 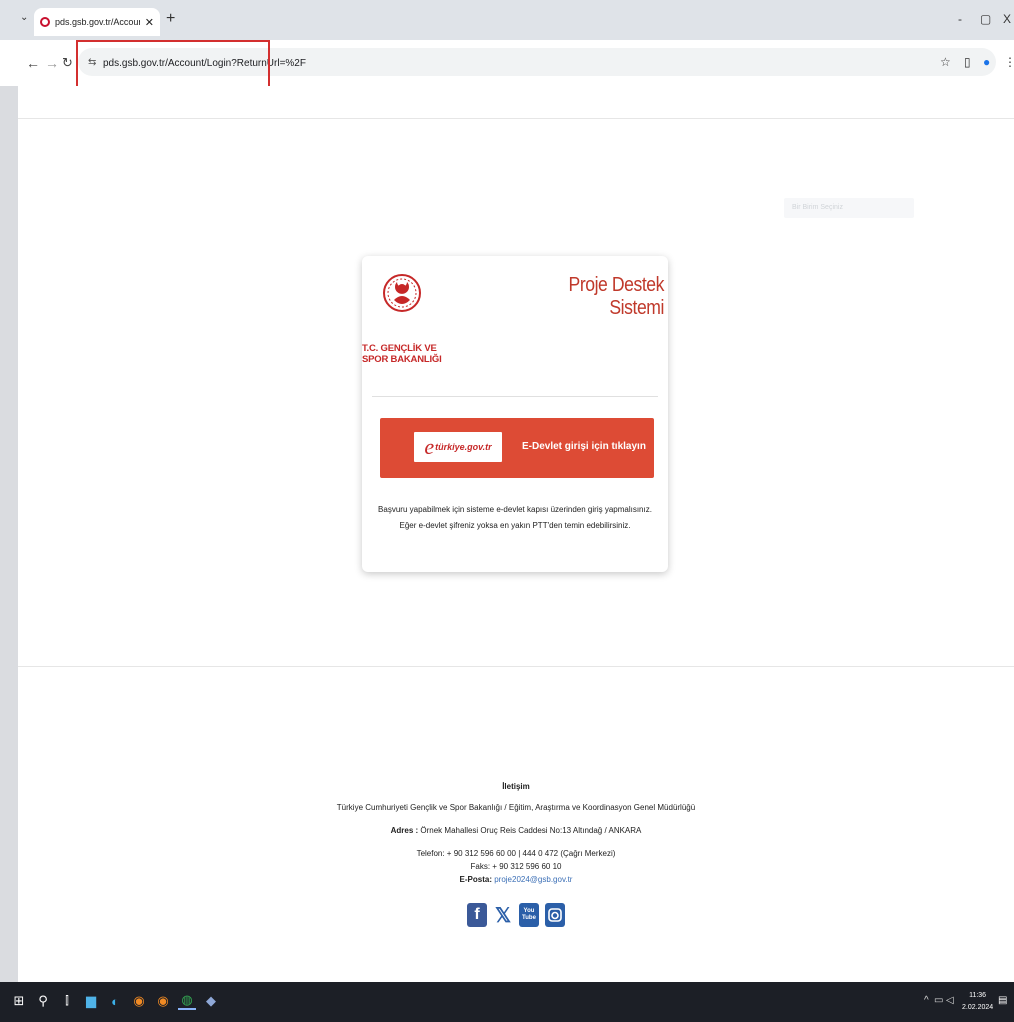 I want to click on browser-tab: pds.gsb.gov.tr/Account/Login? ✕, so click(x=97, y=22).